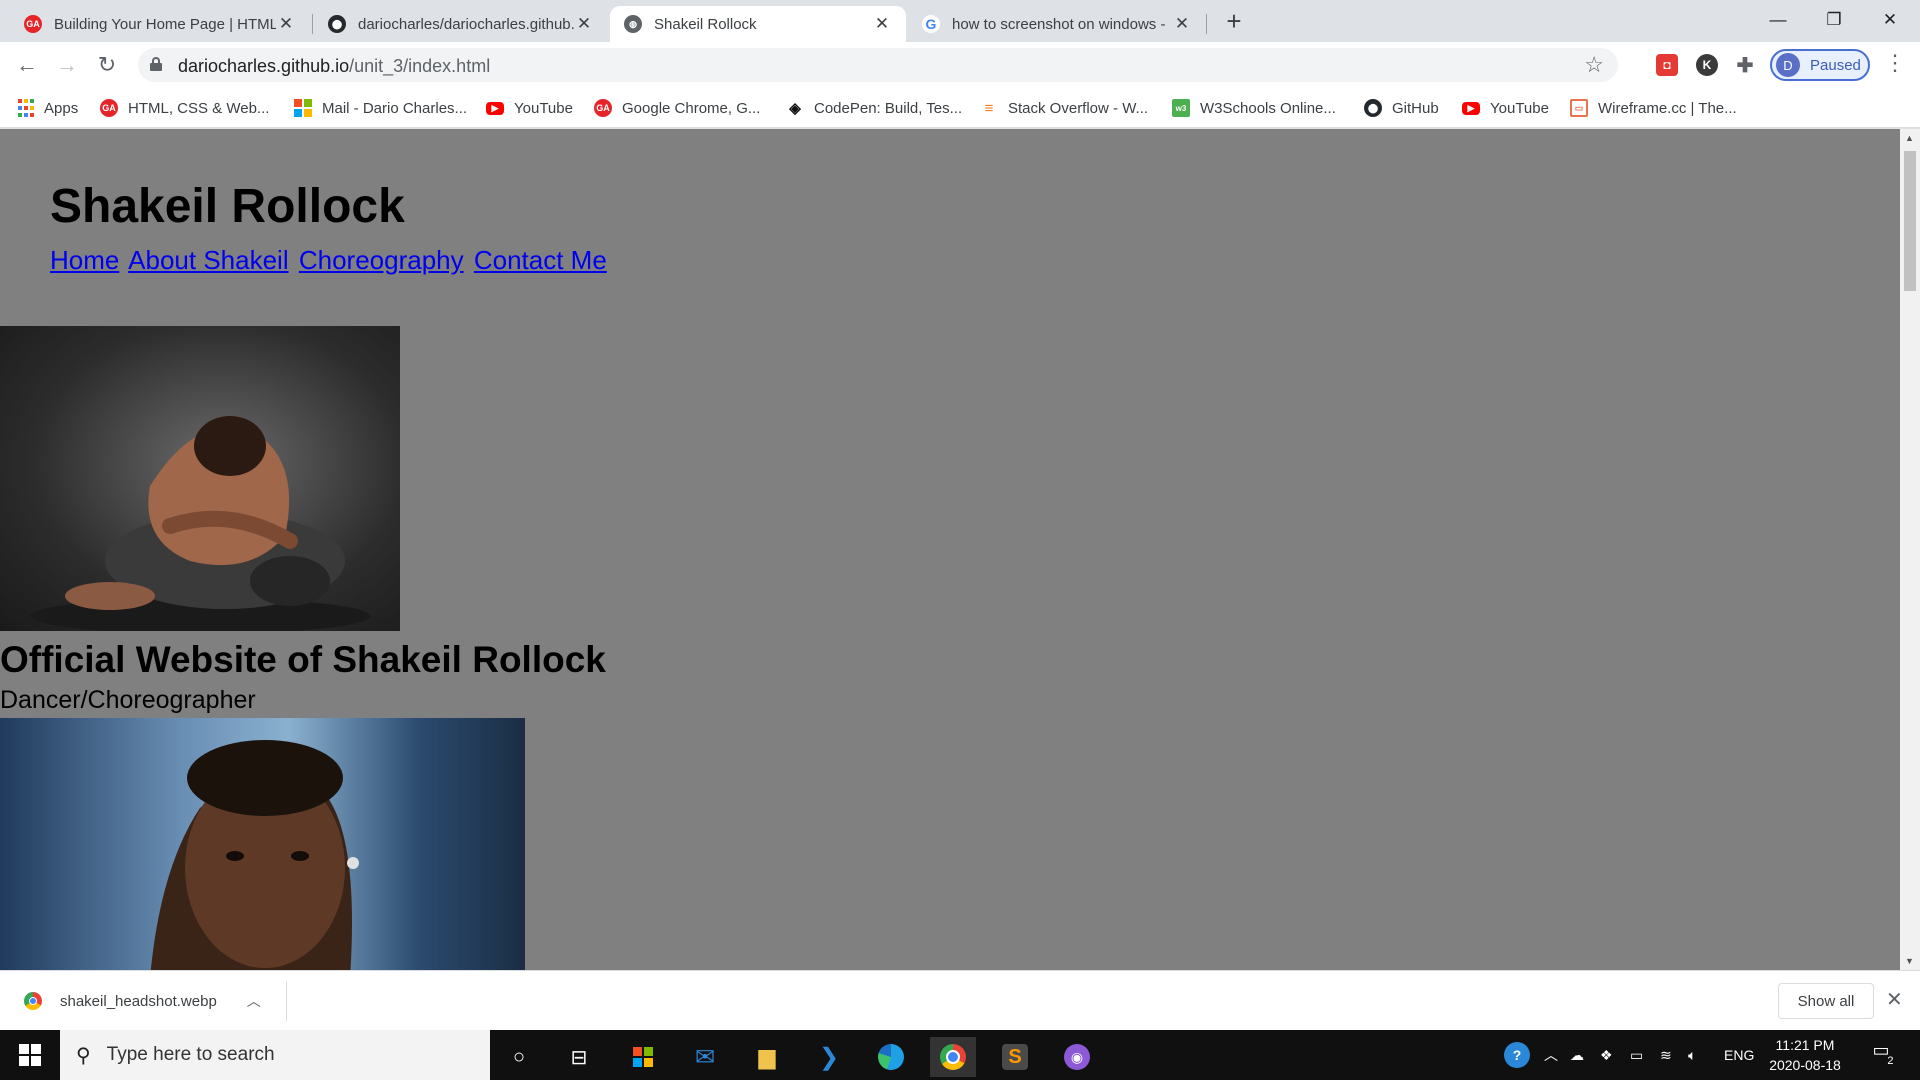 Image resolution: width=1920 pixels, height=1080 pixels. Describe the element at coordinates (466, 24) in the screenshot. I see `tab-title: dariocharles/dariocharles.github.io` at that location.